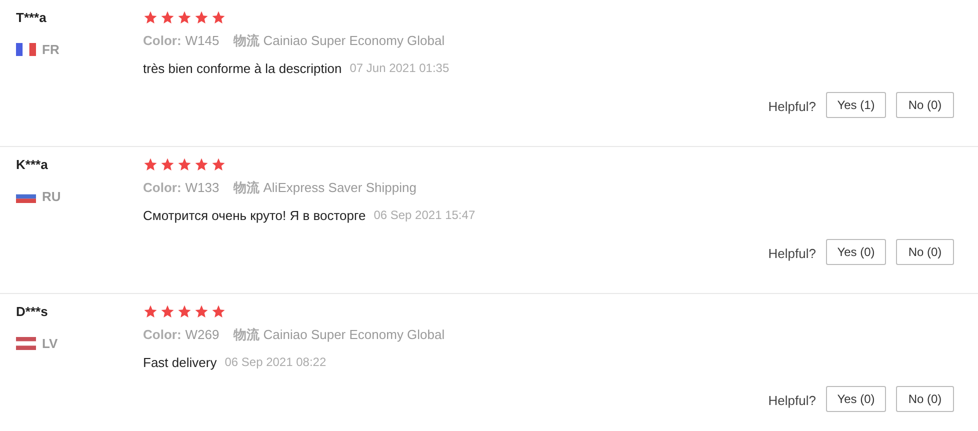 Image resolution: width=978 pixels, height=431 pixels. I want to click on review-text: Fast delivery, so click(180, 363).